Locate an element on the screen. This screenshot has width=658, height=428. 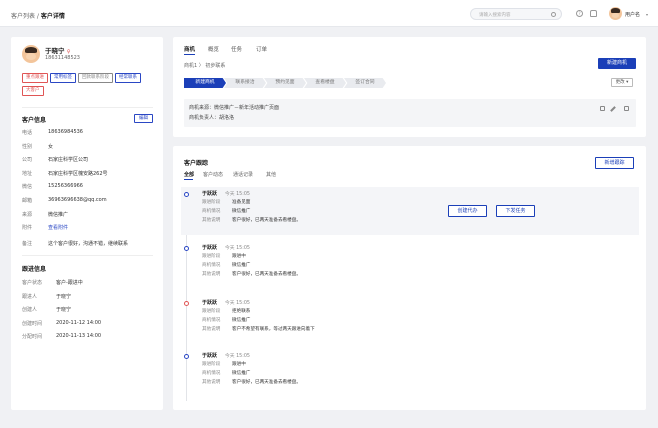
info-field-key: 公司 is located at coordinates (27, 160).